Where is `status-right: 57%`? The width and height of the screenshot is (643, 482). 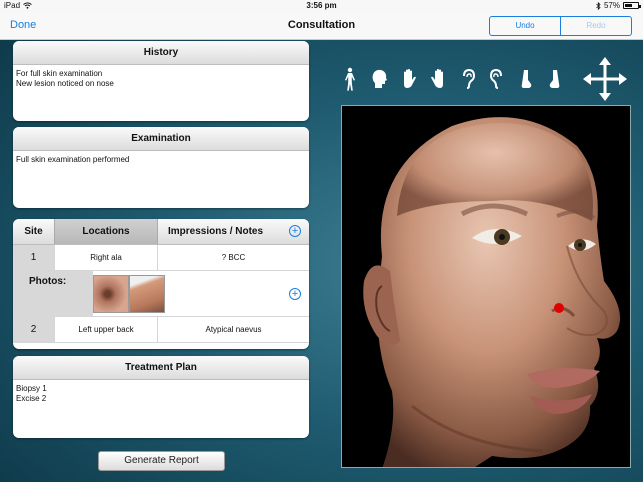
status-right: 57% is located at coordinates (618, 5).